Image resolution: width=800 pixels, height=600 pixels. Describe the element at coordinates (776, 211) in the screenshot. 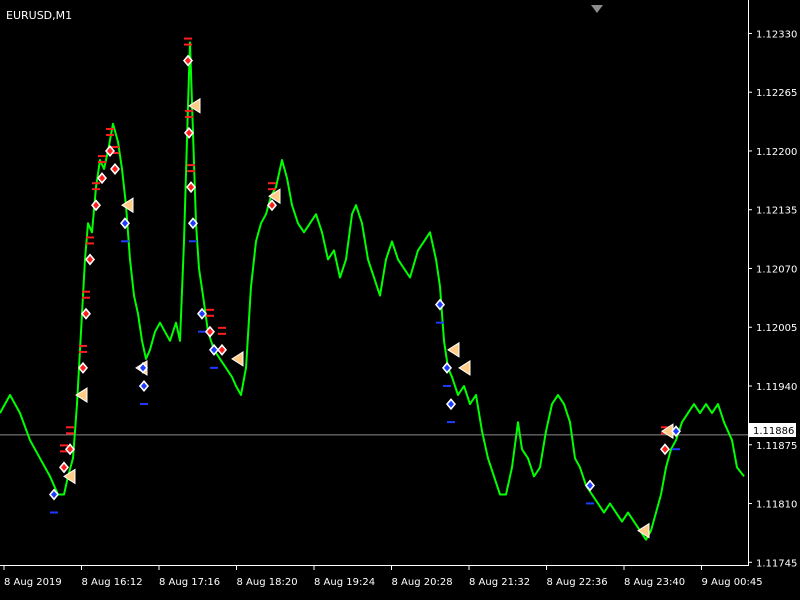

I see `y-tick-label-3: 1.12135` at that location.